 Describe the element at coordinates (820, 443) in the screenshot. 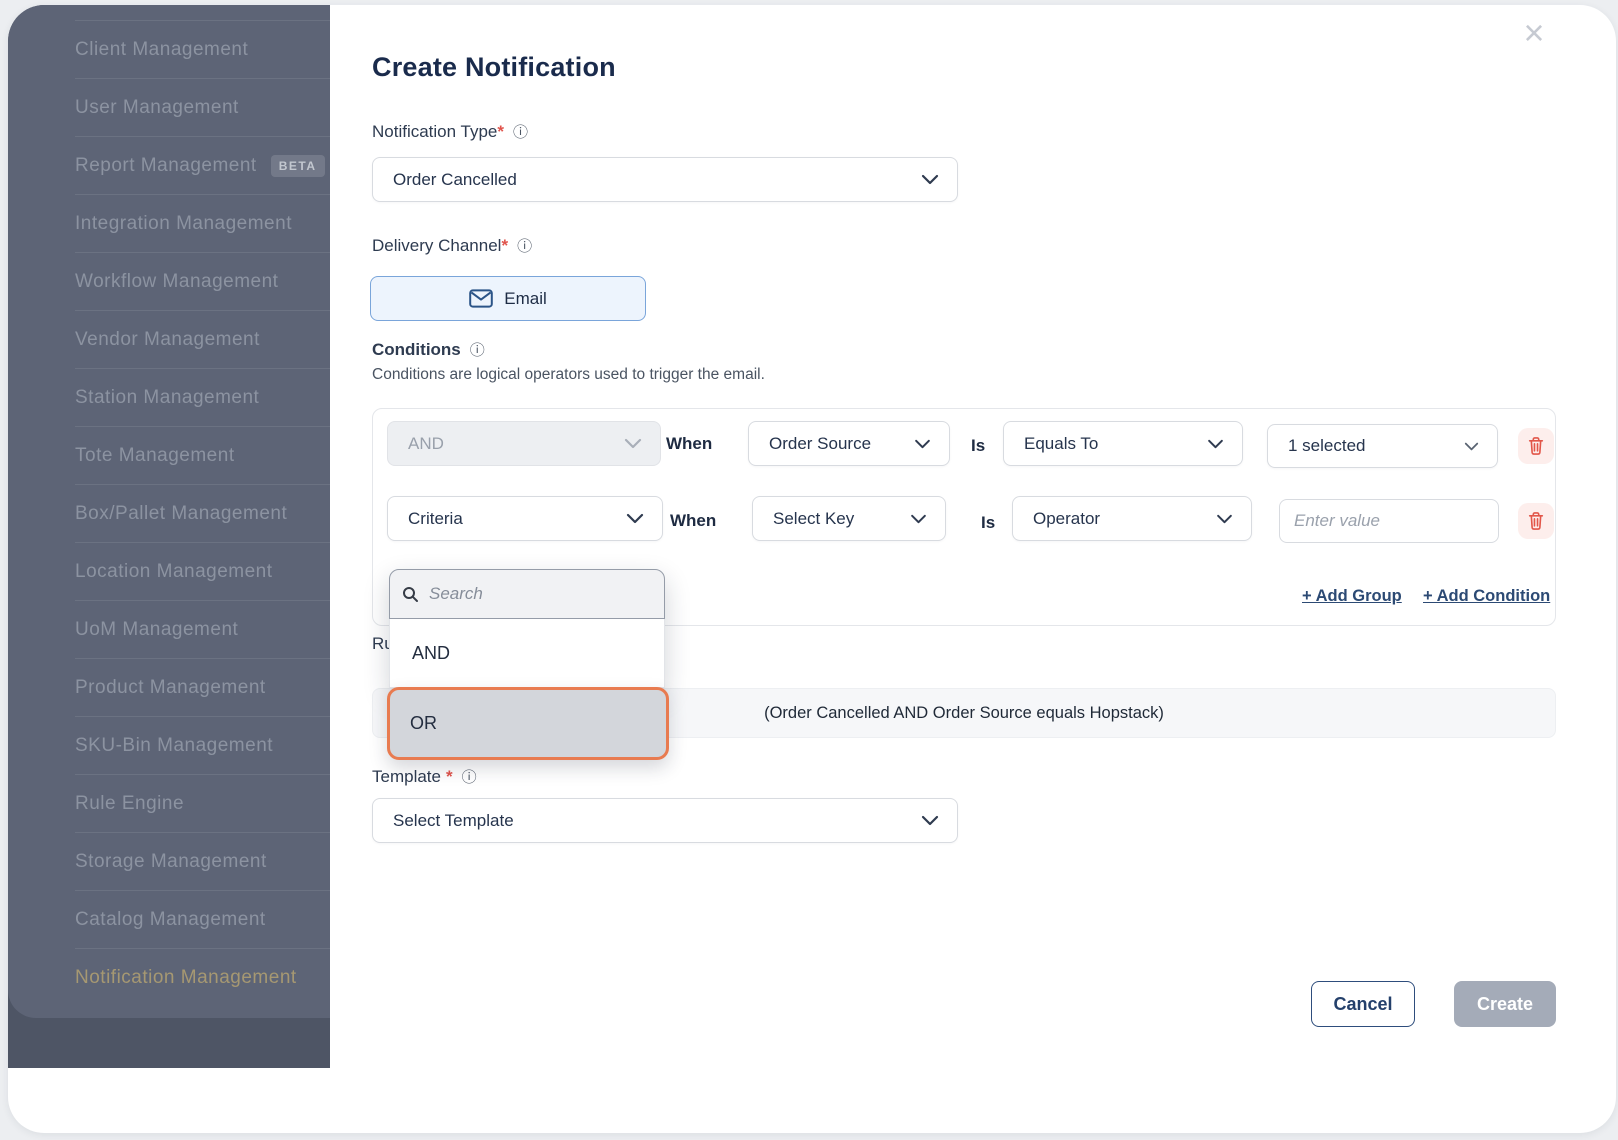

I see `selected-value: Order Source` at that location.